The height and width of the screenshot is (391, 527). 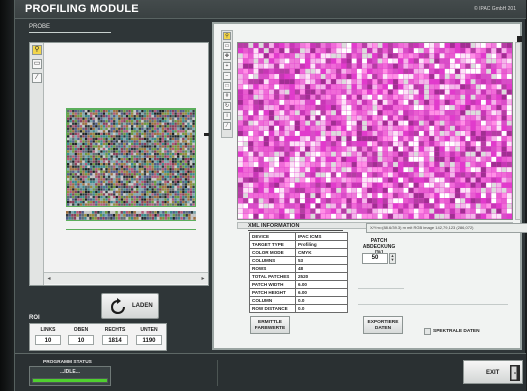 I want to click on roi-left-field: 10, so click(x=48, y=340).